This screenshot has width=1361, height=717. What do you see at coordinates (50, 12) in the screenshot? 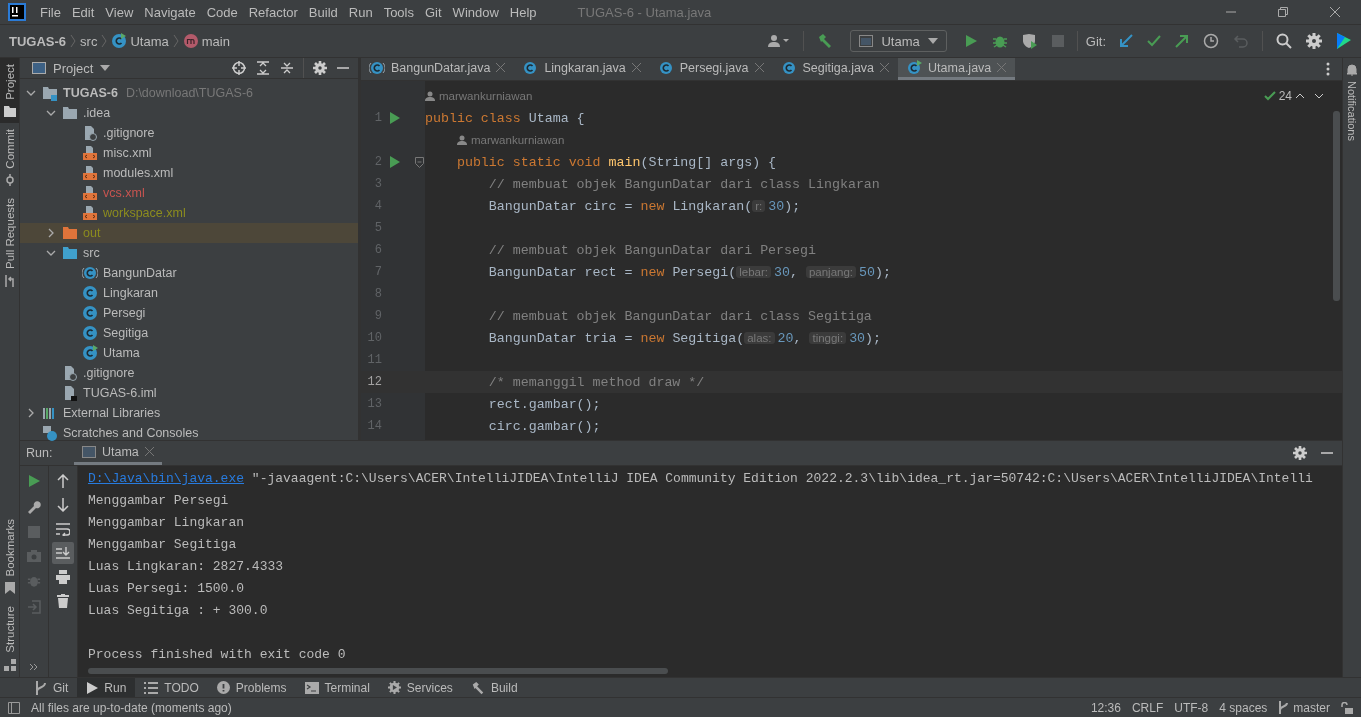
I see `menu-item: File` at bounding box center [50, 12].